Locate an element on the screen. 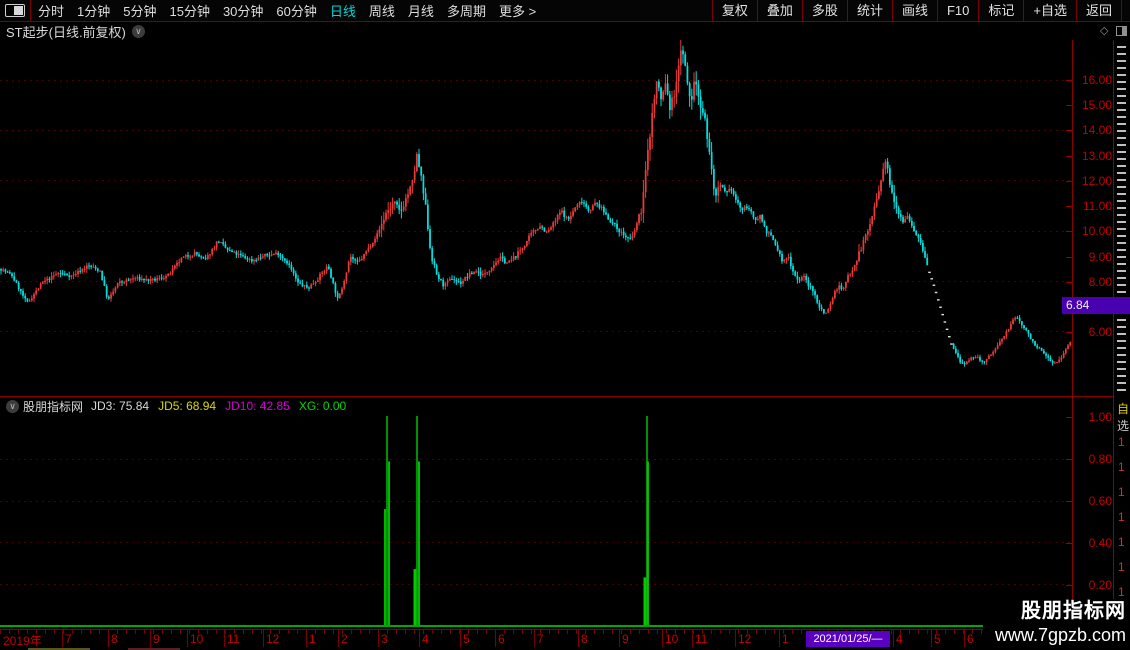 Image resolution: width=1130 pixels, height=650 pixels. date-highlight-marker: 2021/01/25/— is located at coordinates (848, 639).